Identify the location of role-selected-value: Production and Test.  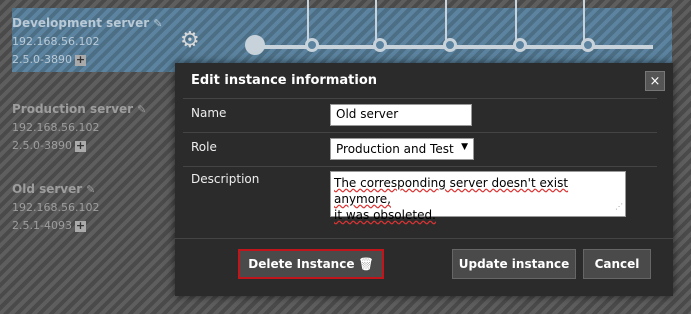
(395, 149).